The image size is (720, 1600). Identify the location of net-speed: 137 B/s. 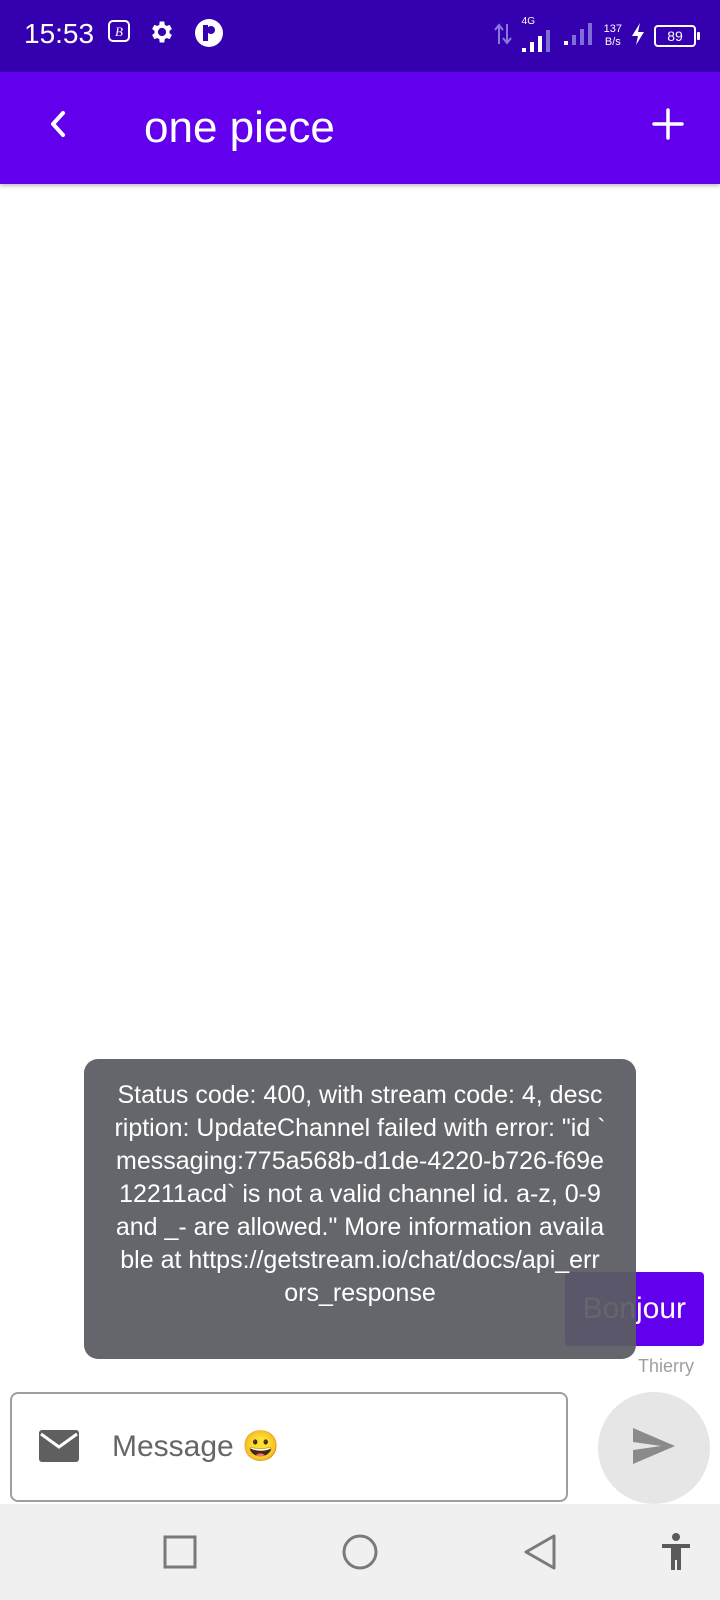
(613, 36).